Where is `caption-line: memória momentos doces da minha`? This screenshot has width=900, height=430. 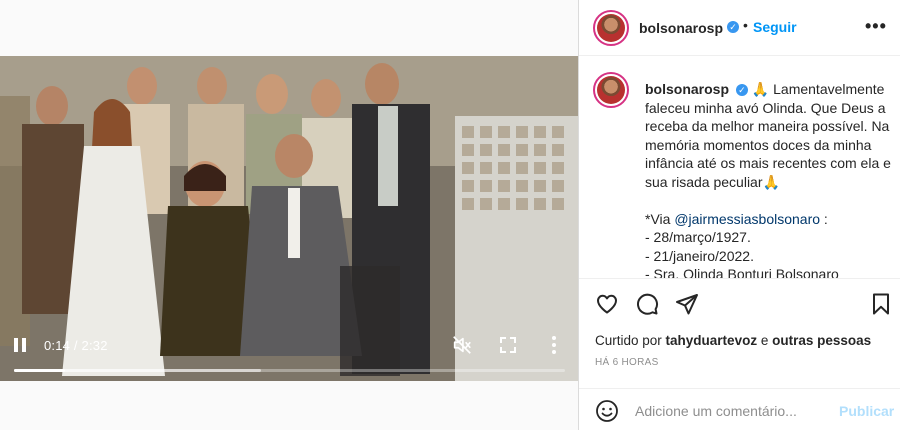
caption-line: memória momentos doces da minha is located at coordinates (758, 144).